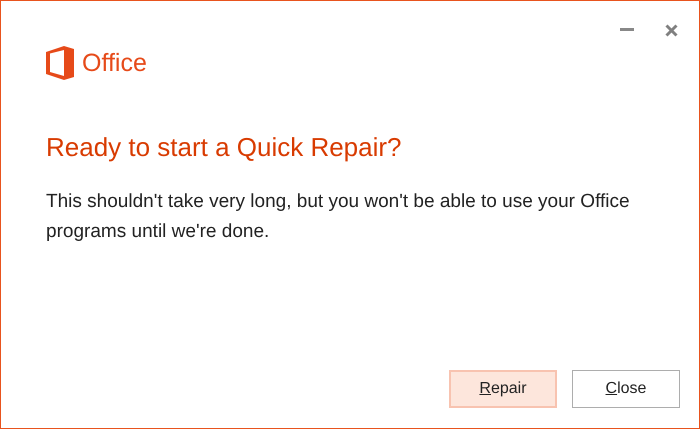 The width and height of the screenshot is (700, 429). Describe the element at coordinates (626, 389) in the screenshot. I see `dialog-close-button: Close` at that location.